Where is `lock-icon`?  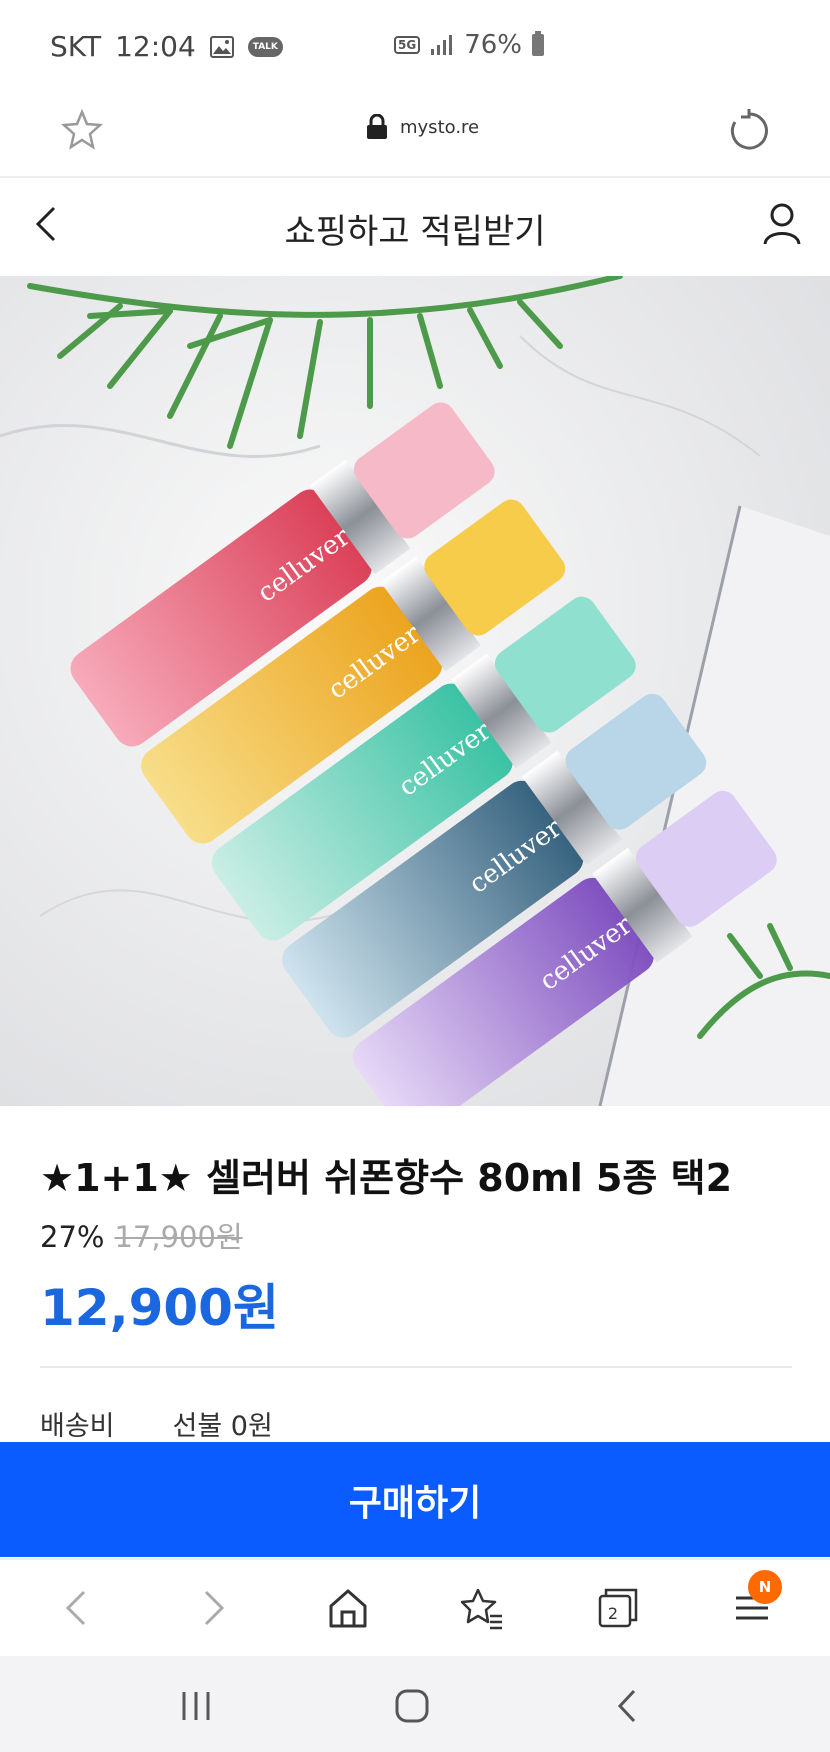
lock-icon is located at coordinates (377, 126).